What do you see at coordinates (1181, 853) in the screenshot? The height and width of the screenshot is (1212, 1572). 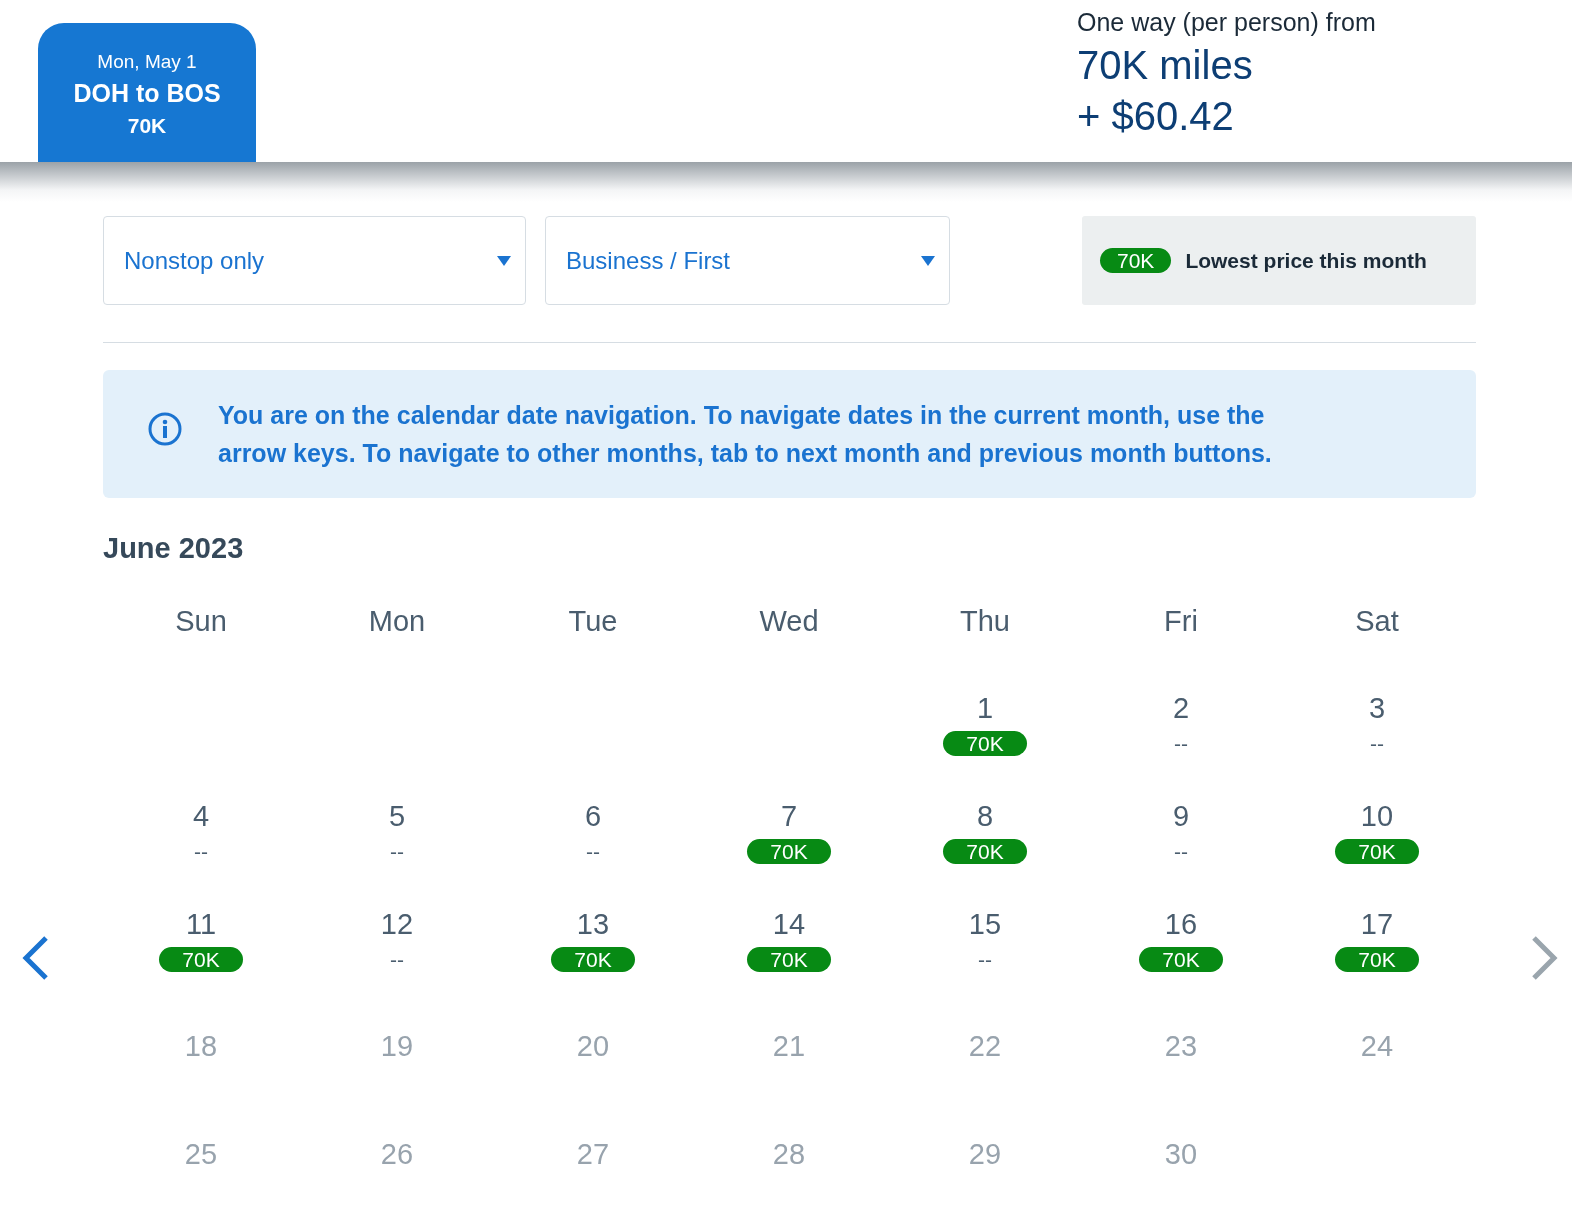 I see `calendar-day: 9 --` at bounding box center [1181, 853].